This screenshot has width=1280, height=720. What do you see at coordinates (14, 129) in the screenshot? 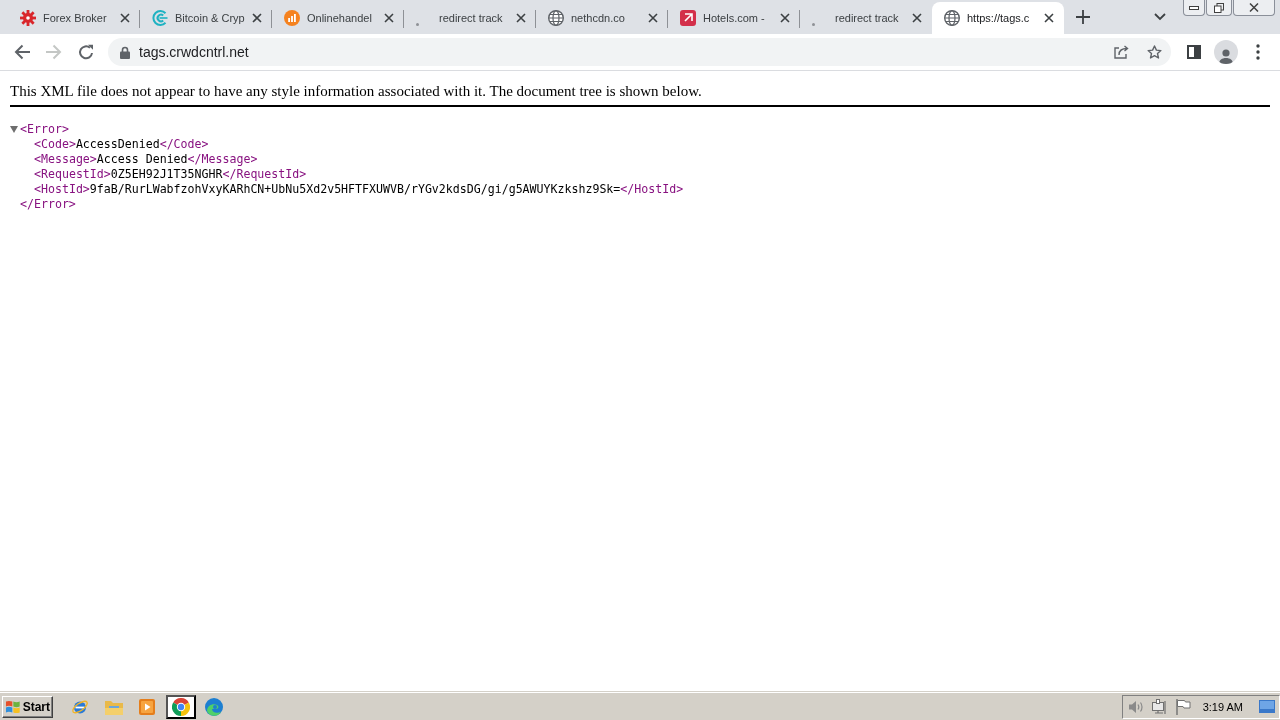
I see `expand-triangle-icon` at bounding box center [14, 129].